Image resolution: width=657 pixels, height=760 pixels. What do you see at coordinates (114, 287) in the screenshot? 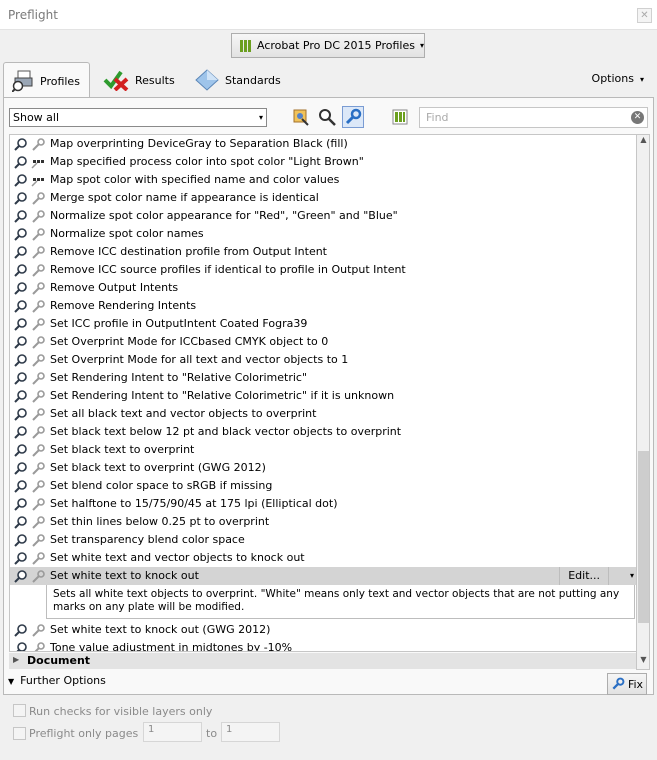
I see `fixup-label: Remove Output Intents` at bounding box center [114, 287].